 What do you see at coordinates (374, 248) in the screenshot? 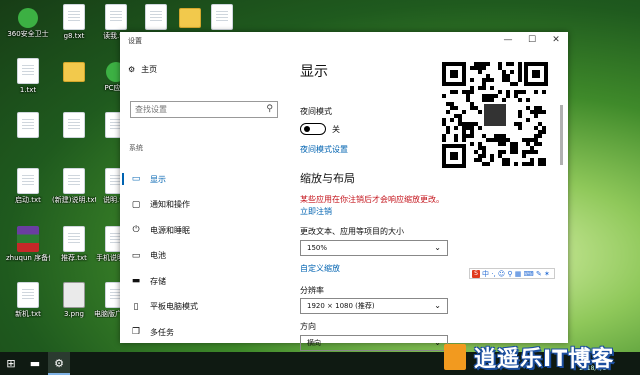
I see `scale-dropdown: 150% ⌄` at bounding box center [374, 248].